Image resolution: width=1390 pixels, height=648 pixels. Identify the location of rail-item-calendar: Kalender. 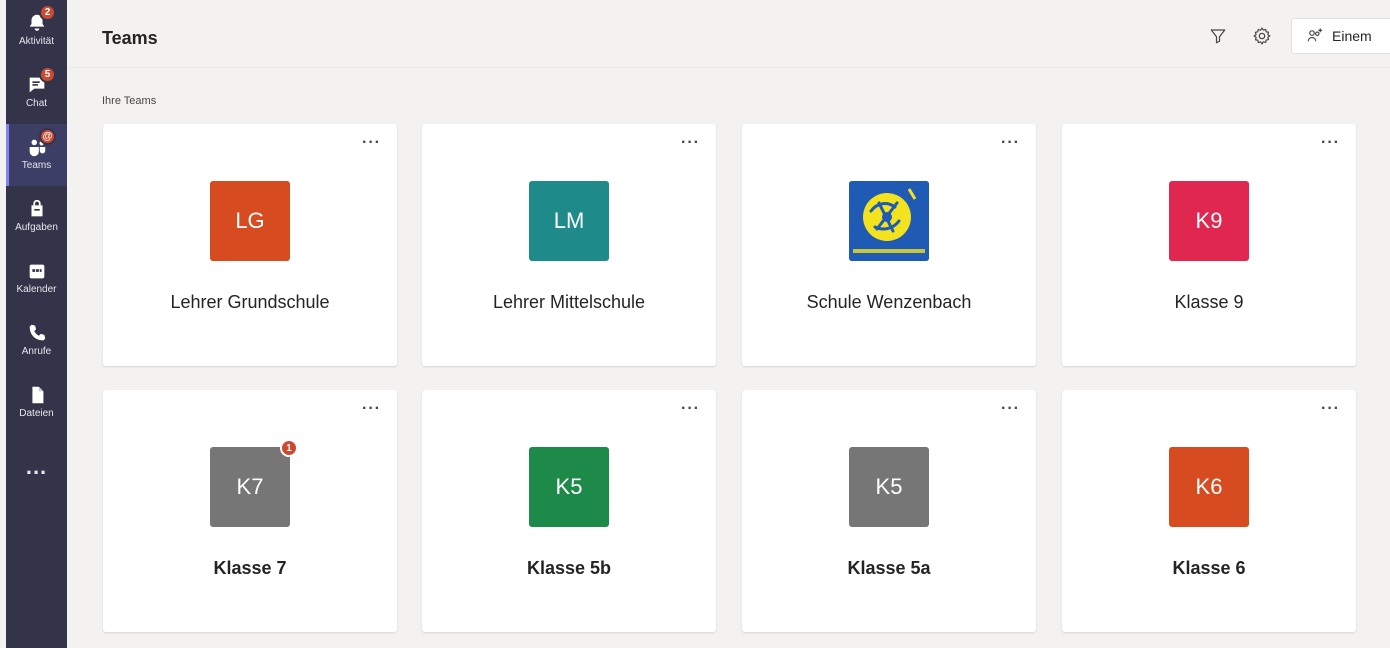
(36, 279).